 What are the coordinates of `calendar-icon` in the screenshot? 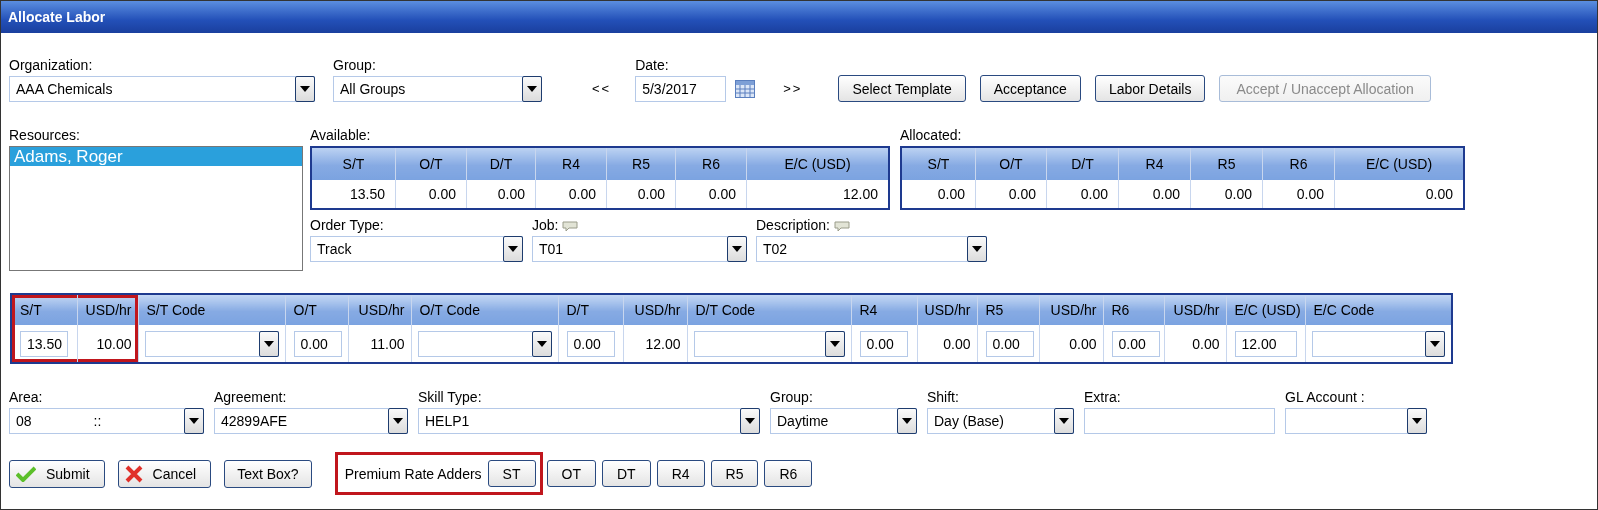 It's located at (745, 89).